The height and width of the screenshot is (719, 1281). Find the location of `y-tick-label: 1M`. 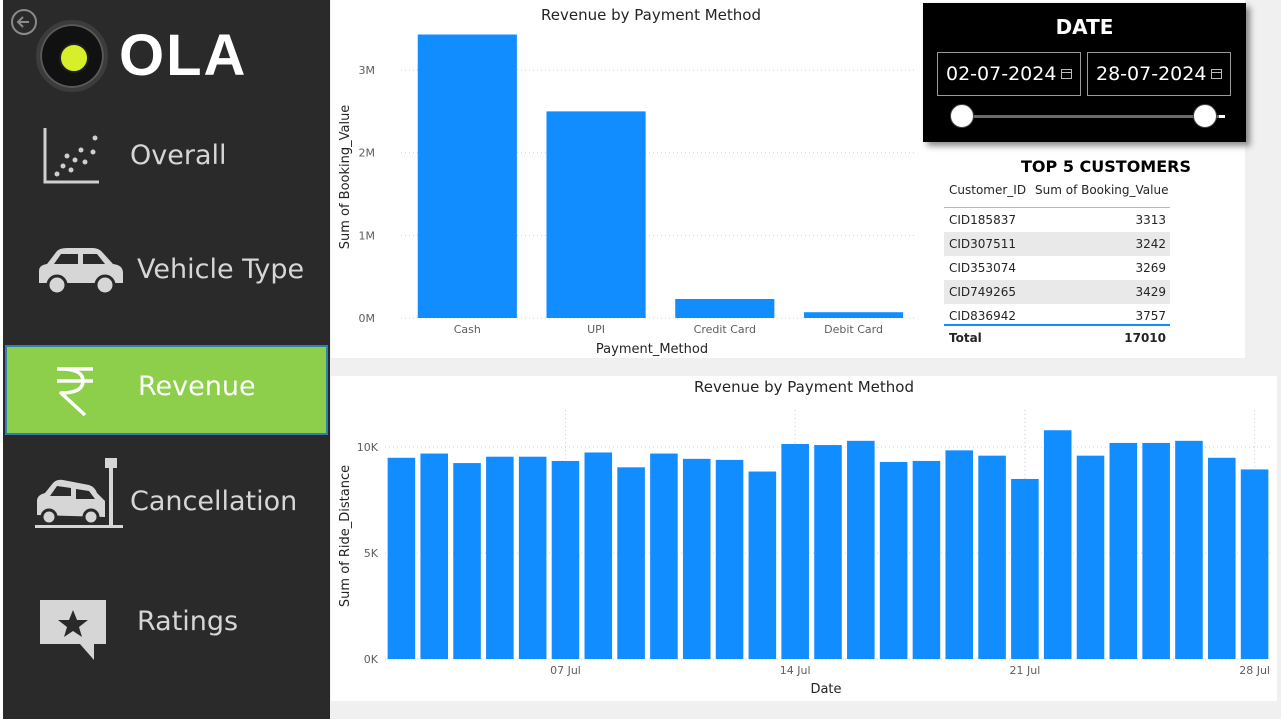

y-tick-label: 1M is located at coordinates (367, 235).